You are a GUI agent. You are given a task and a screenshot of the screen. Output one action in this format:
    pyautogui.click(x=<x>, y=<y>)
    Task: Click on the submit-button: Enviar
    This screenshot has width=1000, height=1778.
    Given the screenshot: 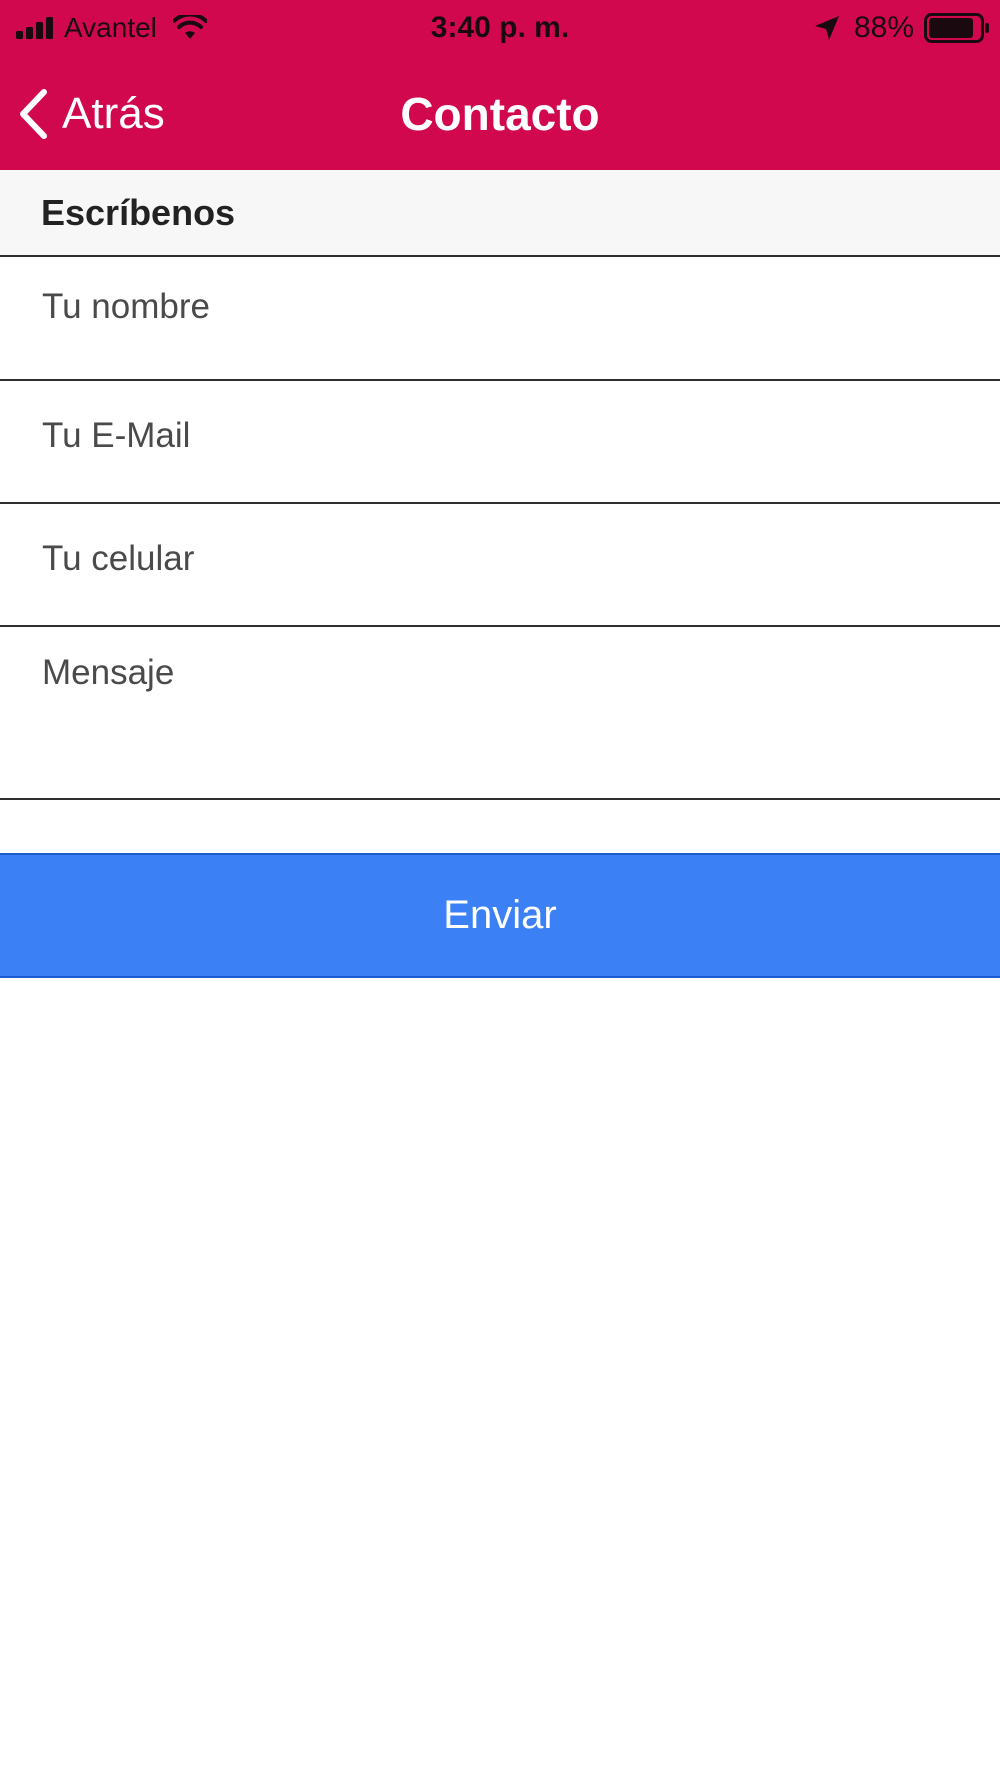 What is the action you would take?
    pyautogui.click(x=500, y=915)
    